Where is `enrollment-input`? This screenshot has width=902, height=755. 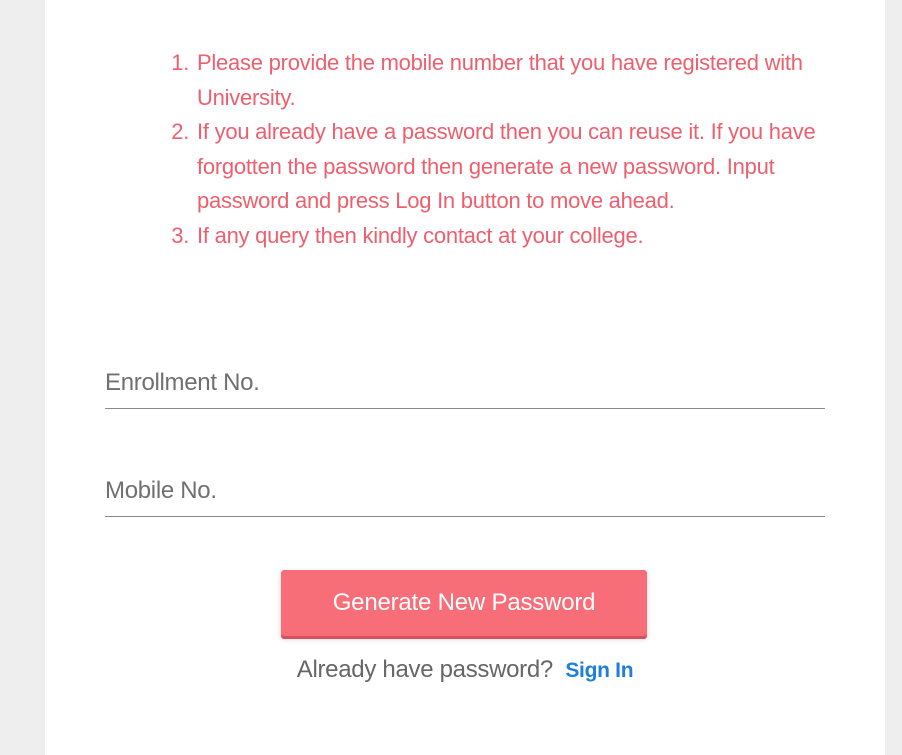 enrollment-input is located at coordinates (465, 383).